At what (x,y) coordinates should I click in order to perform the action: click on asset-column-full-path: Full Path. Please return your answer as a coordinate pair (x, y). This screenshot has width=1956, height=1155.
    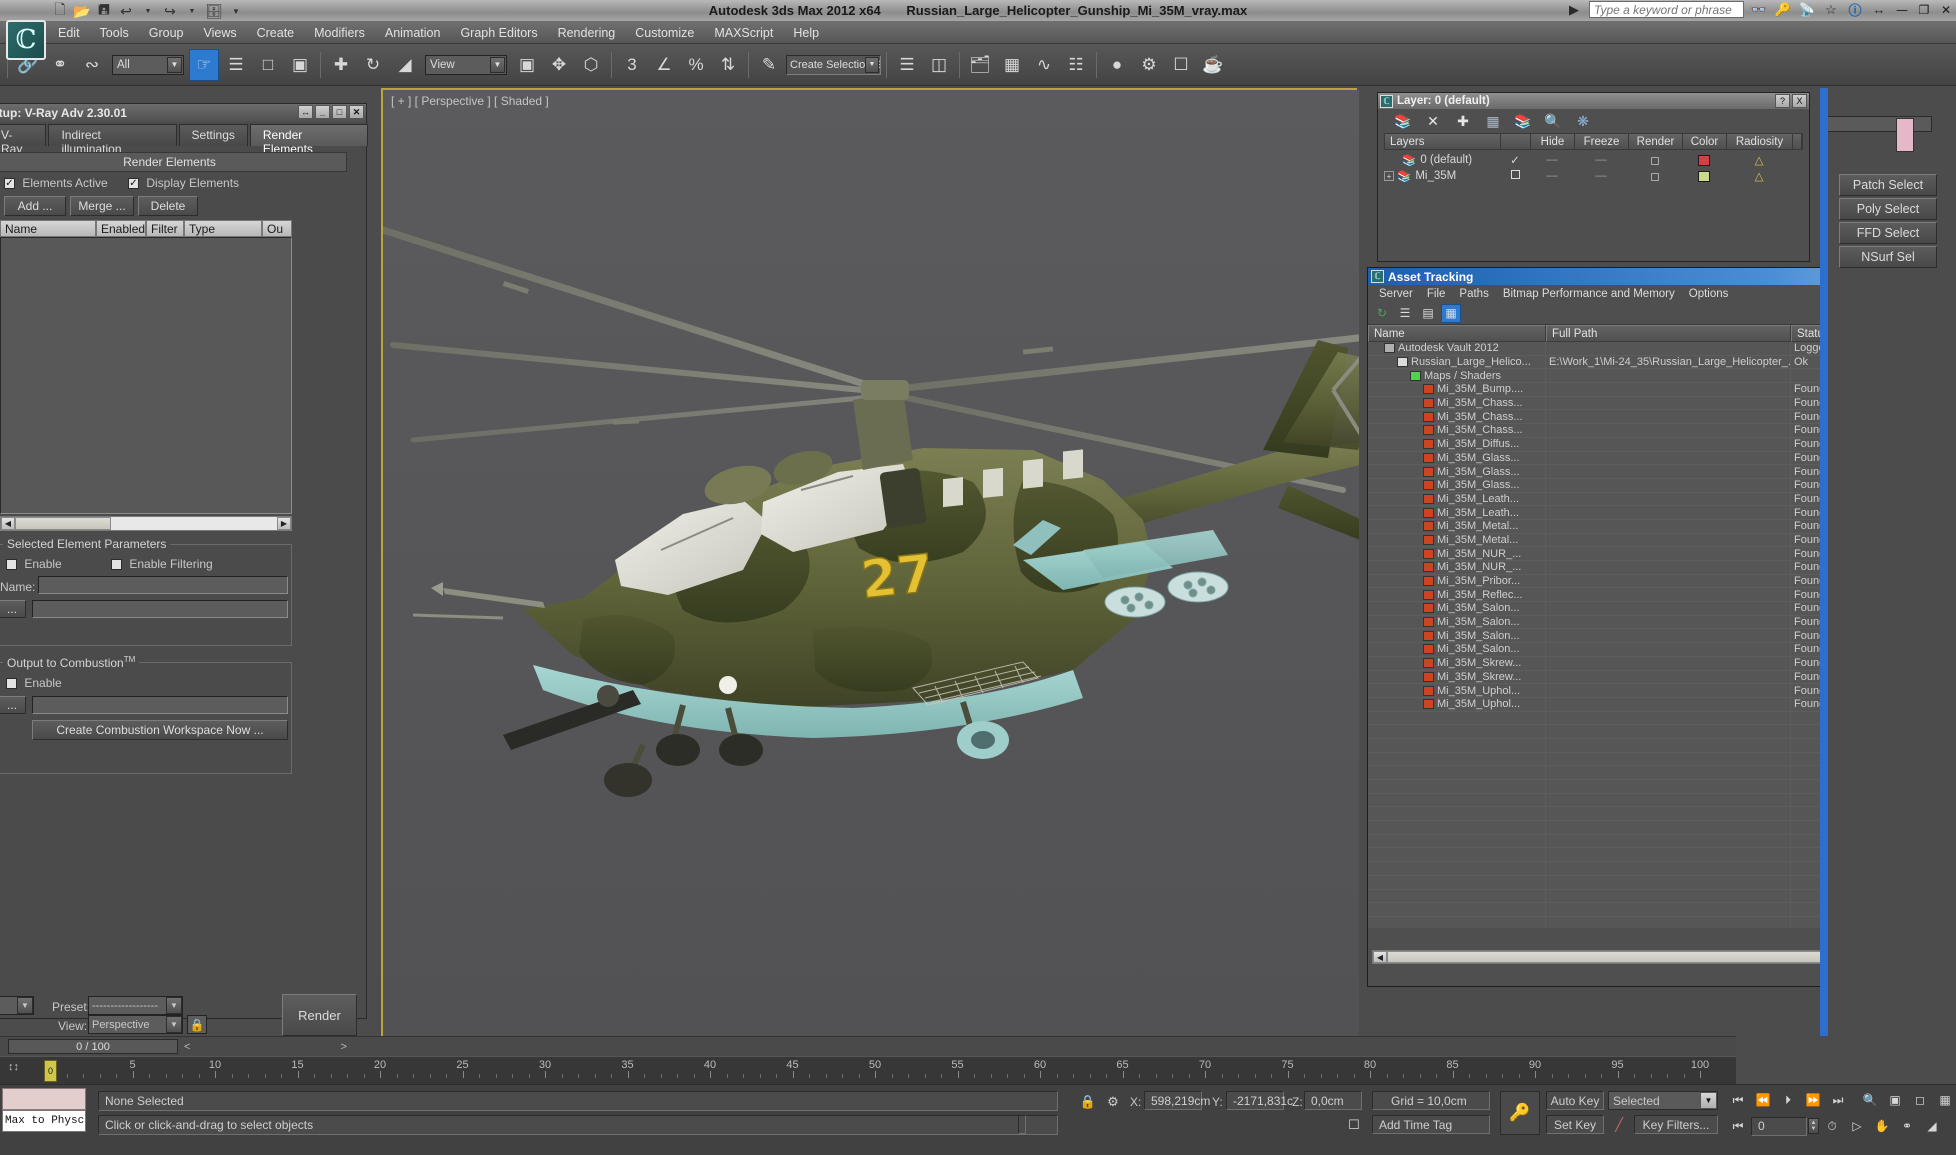
    Looking at the image, I should click on (1668, 333).